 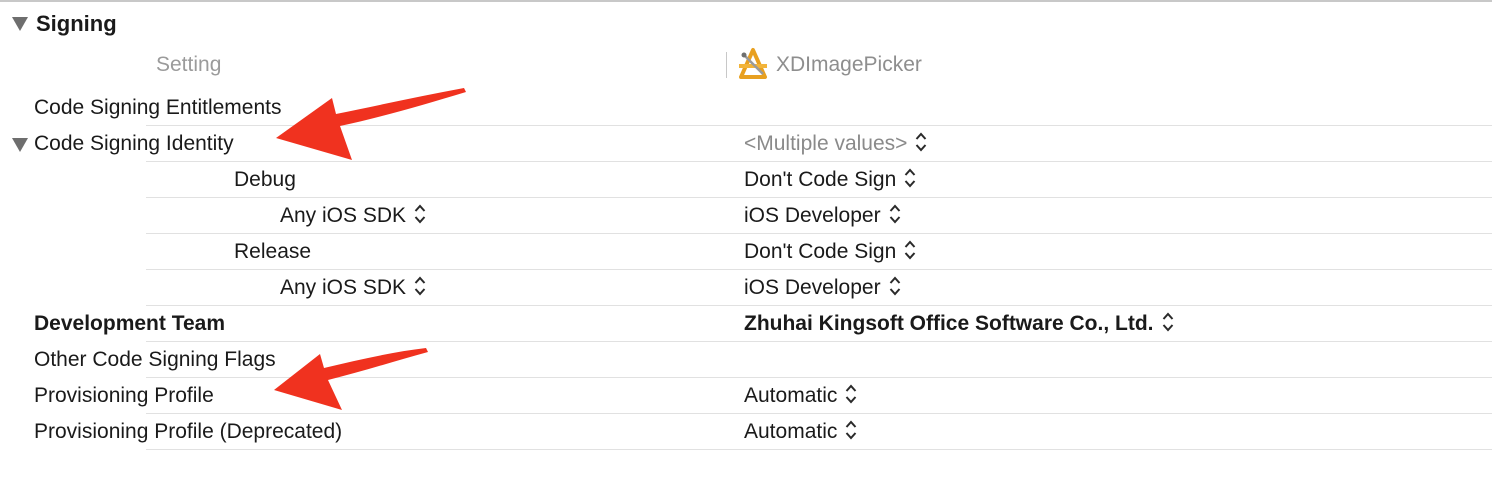 I want to click on setting-label: Code Signing Identity, so click(x=134, y=143).